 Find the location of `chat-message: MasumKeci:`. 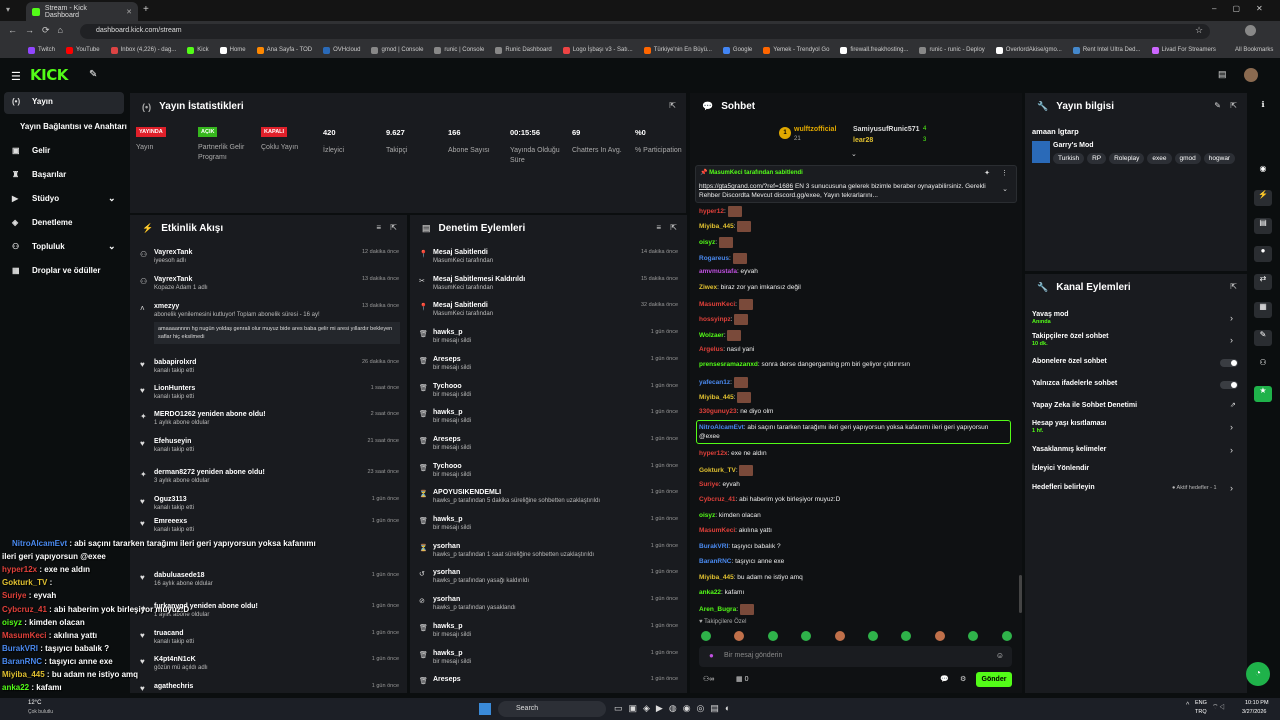

chat-message: MasumKeci: is located at coordinates (859, 304).